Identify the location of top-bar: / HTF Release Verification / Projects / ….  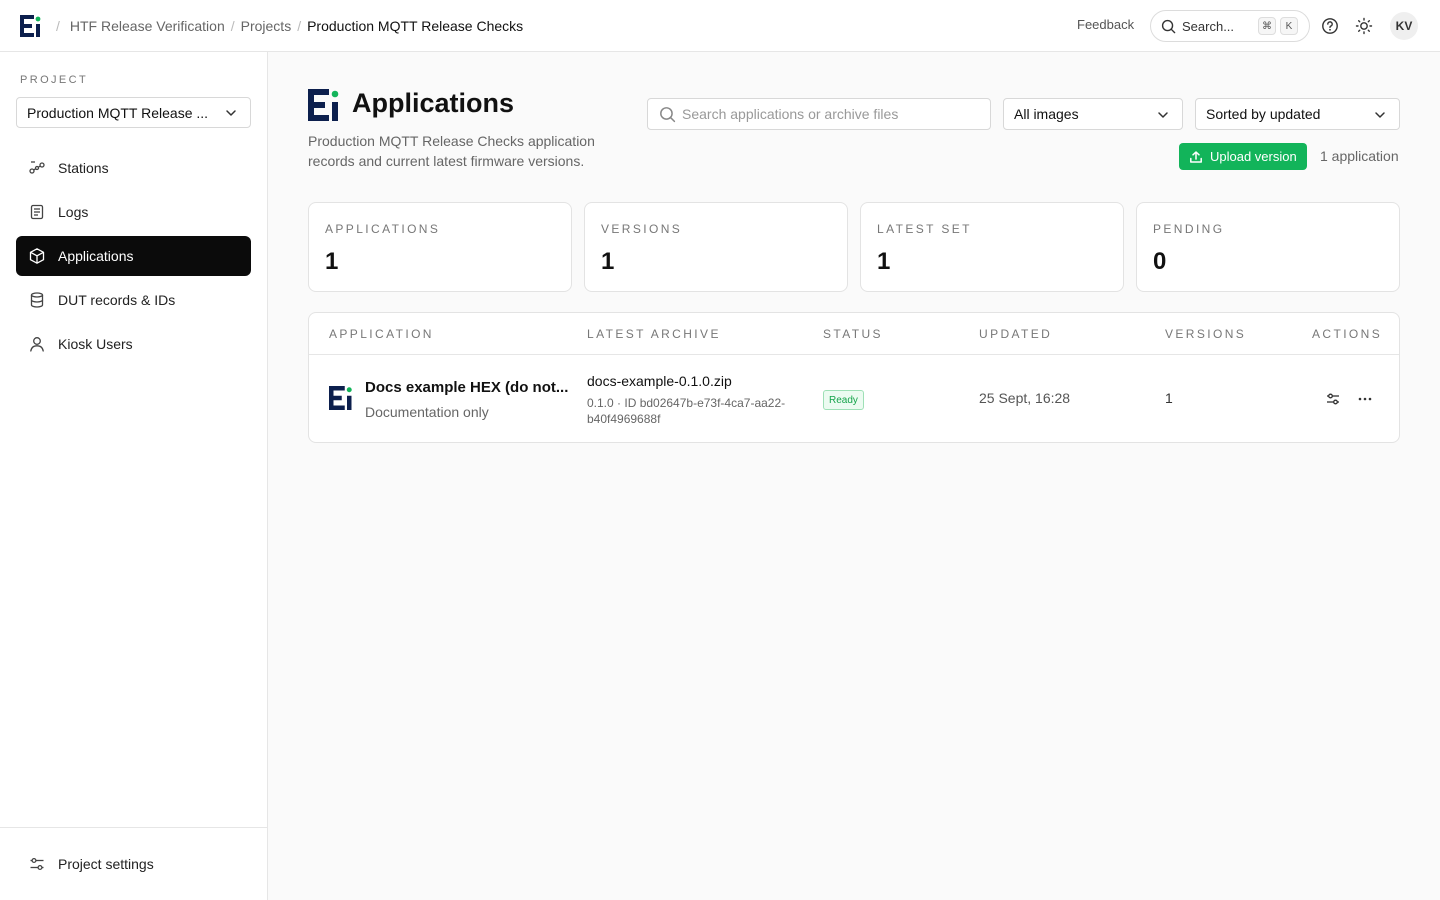
(720, 26).